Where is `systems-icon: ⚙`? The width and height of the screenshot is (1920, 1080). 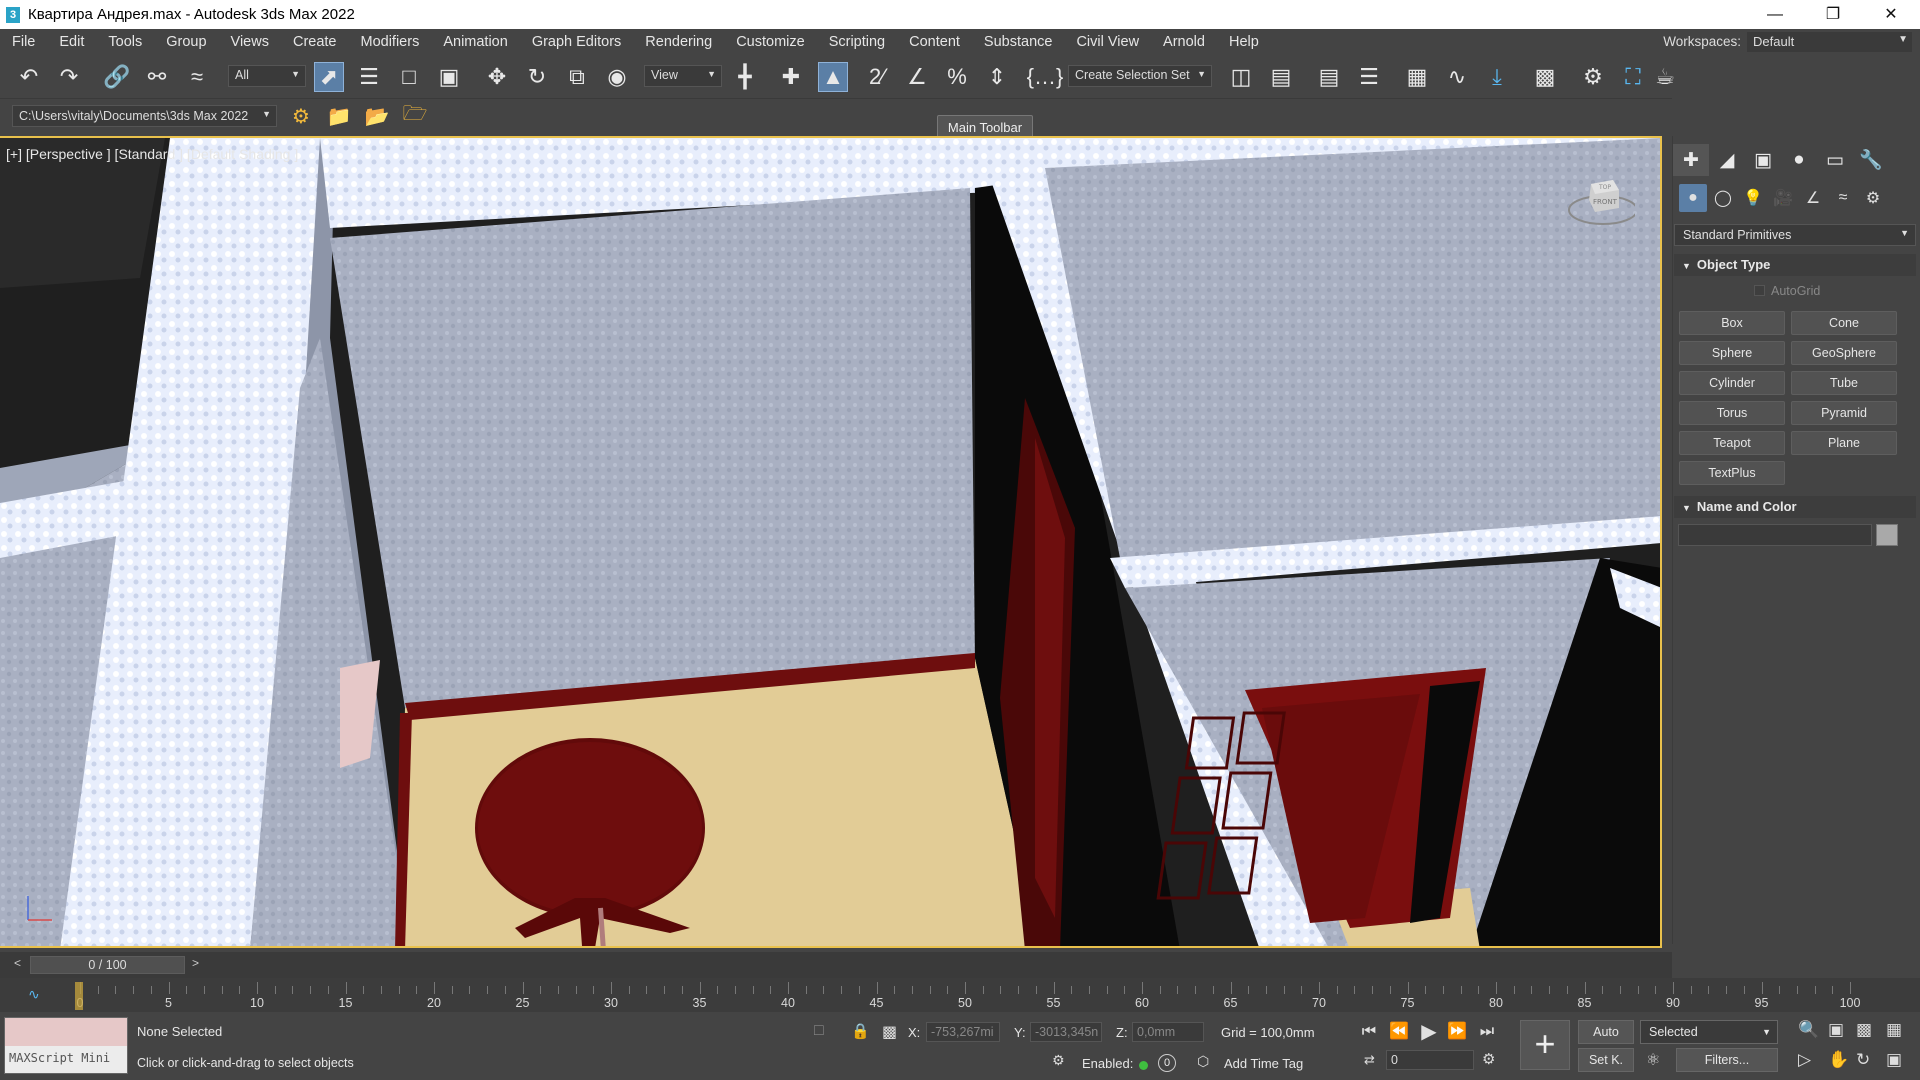 systems-icon: ⚙ is located at coordinates (1873, 198).